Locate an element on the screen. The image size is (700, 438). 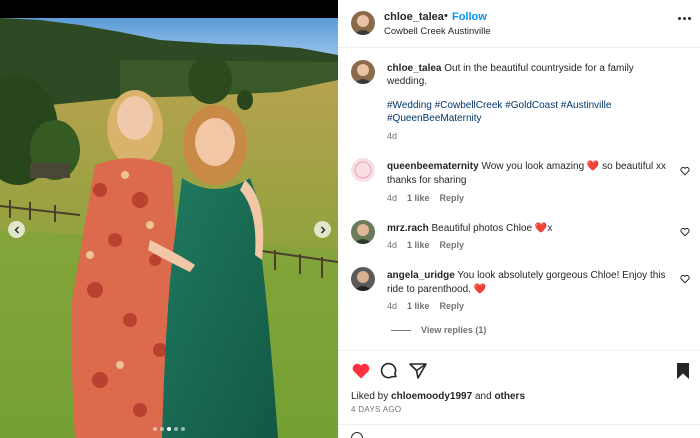
caption-avatar is located at coordinates (363, 72).